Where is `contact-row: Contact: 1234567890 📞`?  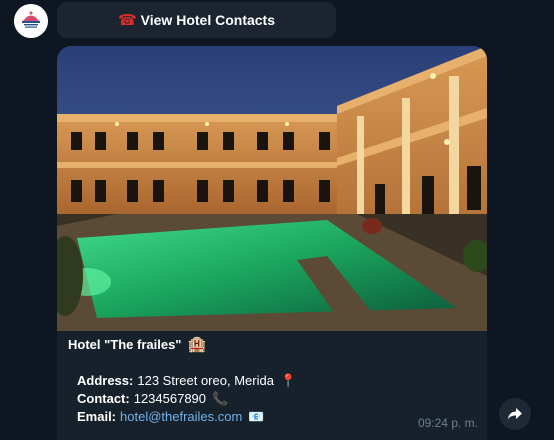 contact-row: Contact: 1234567890 📞 is located at coordinates (277, 399).